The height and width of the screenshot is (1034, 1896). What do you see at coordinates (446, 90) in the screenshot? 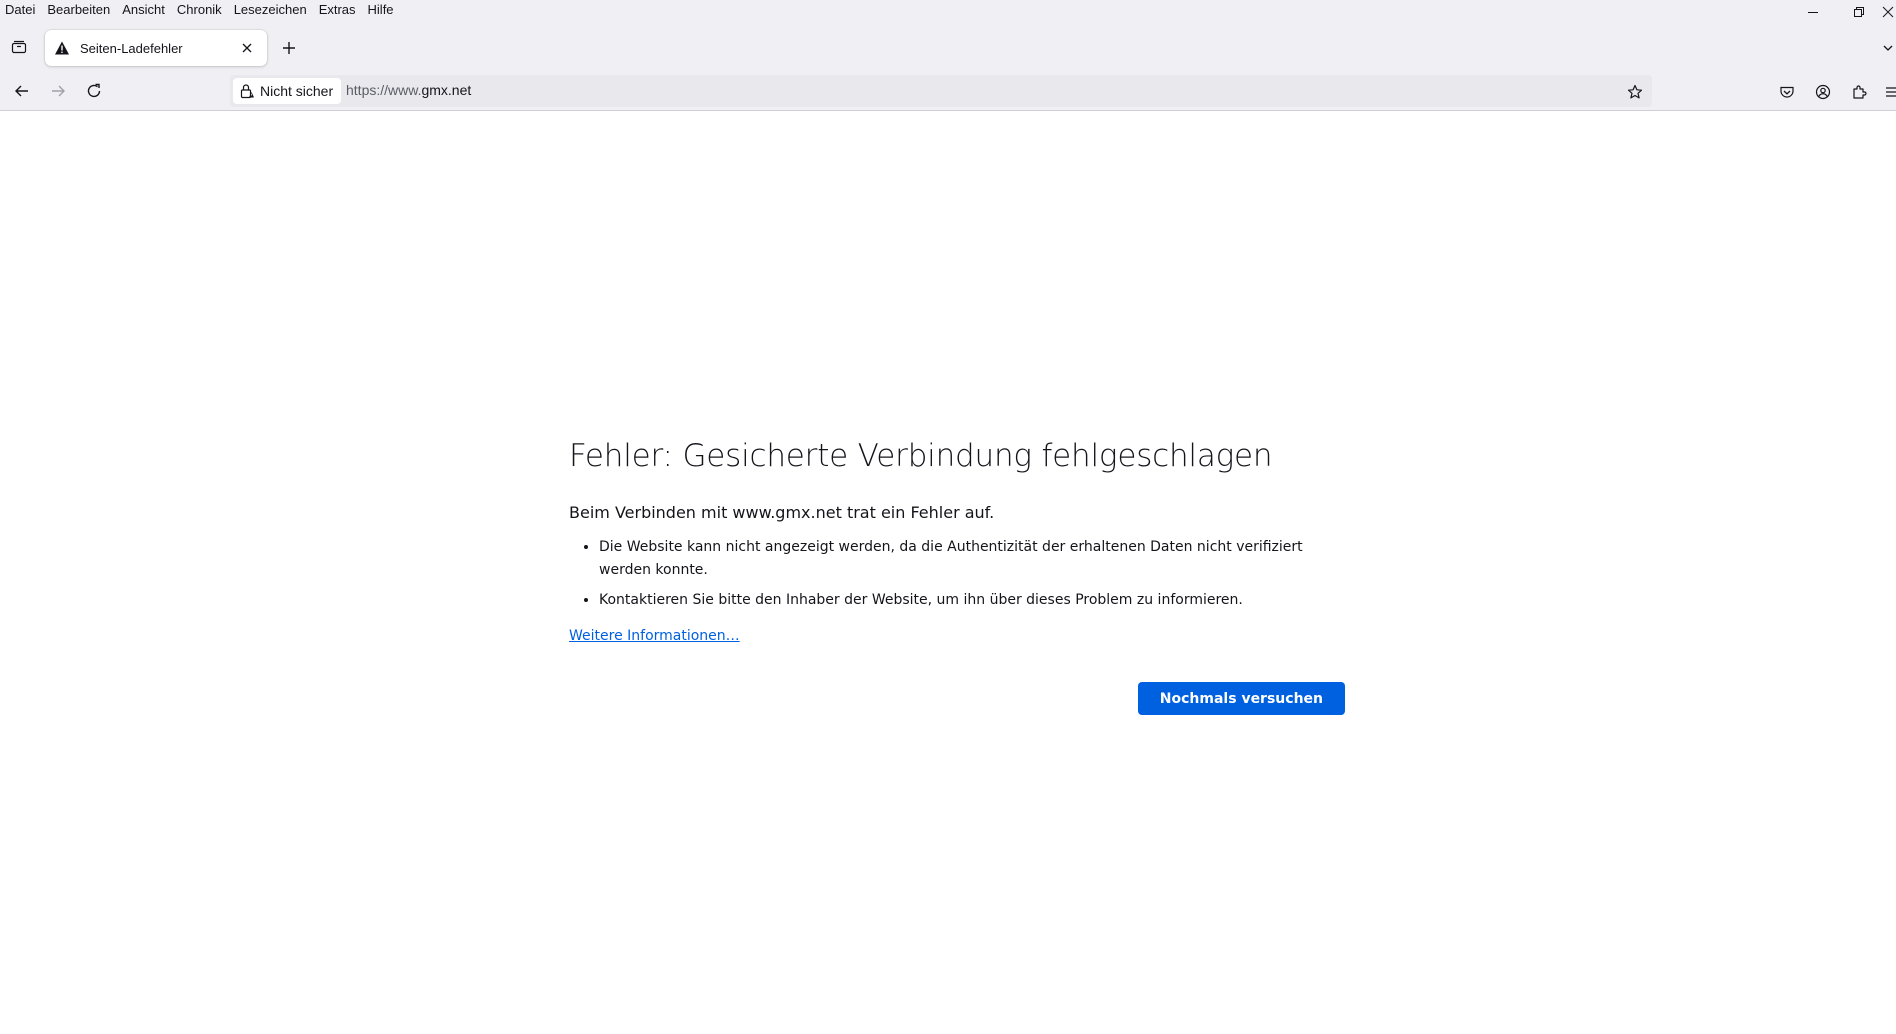
I see `url-host: gmx.net` at bounding box center [446, 90].